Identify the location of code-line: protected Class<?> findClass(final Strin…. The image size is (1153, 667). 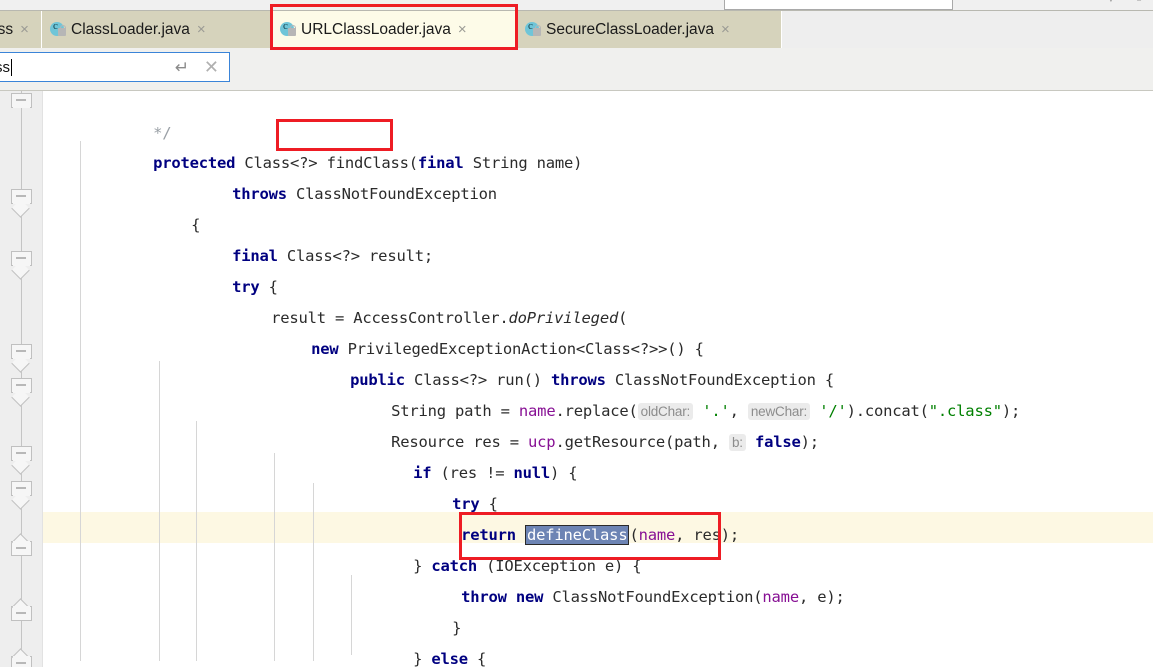
(368, 163).